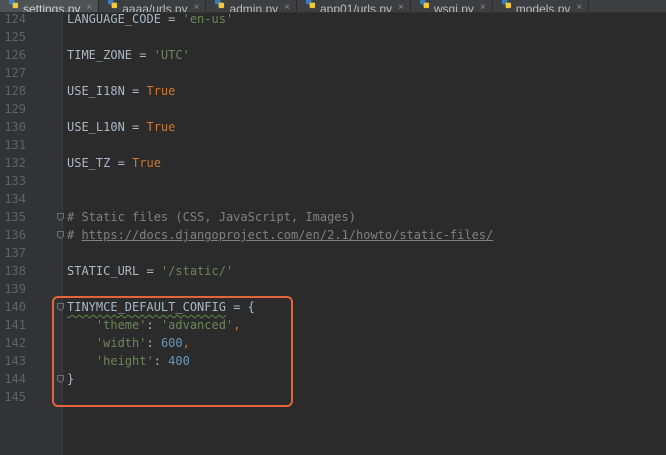 The height and width of the screenshot is (455, 666). I want to click on code-text: TIME_ZONE = 'UTC', so click(128, 55).